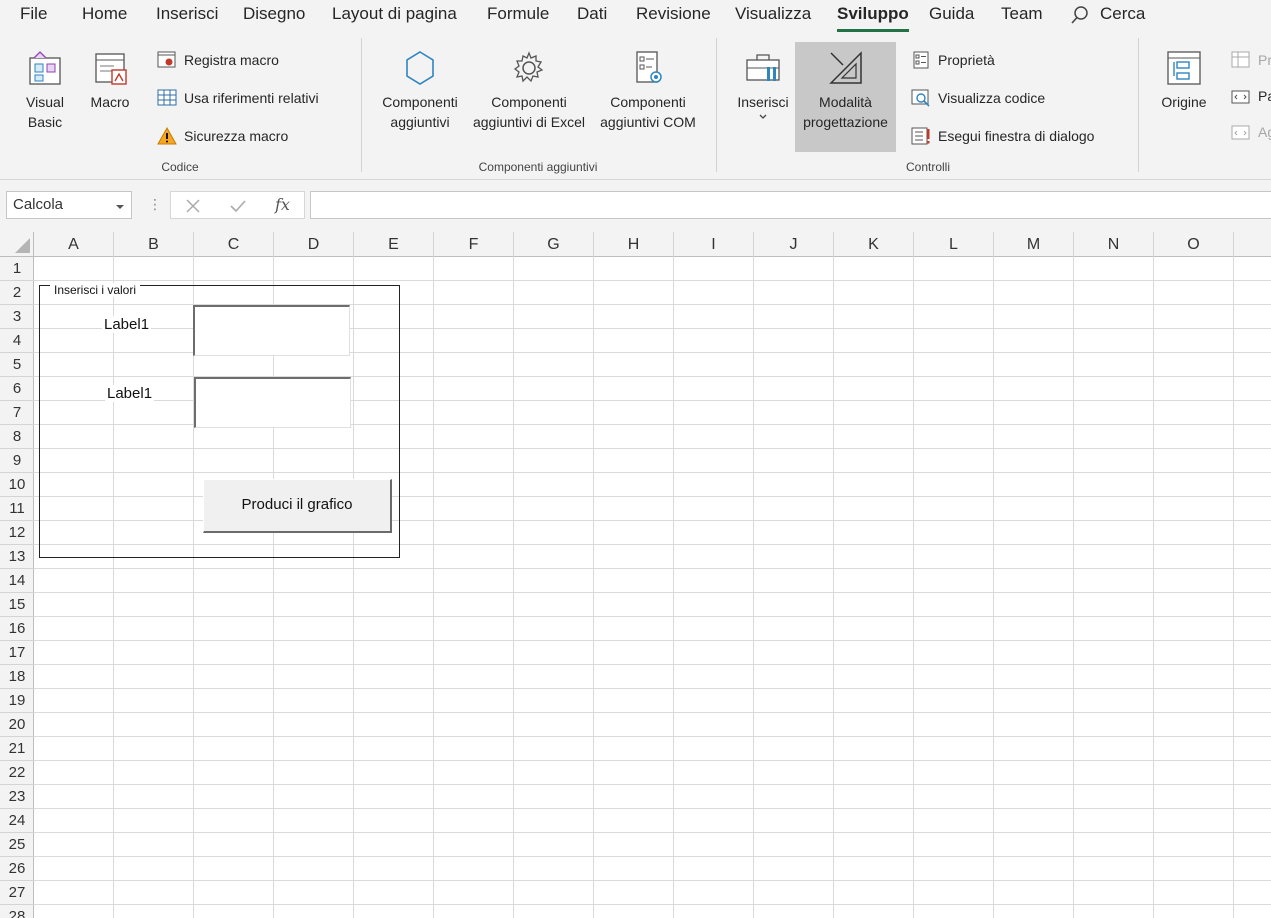  Describe the element at coordinates (17, 797) in the screenshot. I see `row-header: 23` at that location.